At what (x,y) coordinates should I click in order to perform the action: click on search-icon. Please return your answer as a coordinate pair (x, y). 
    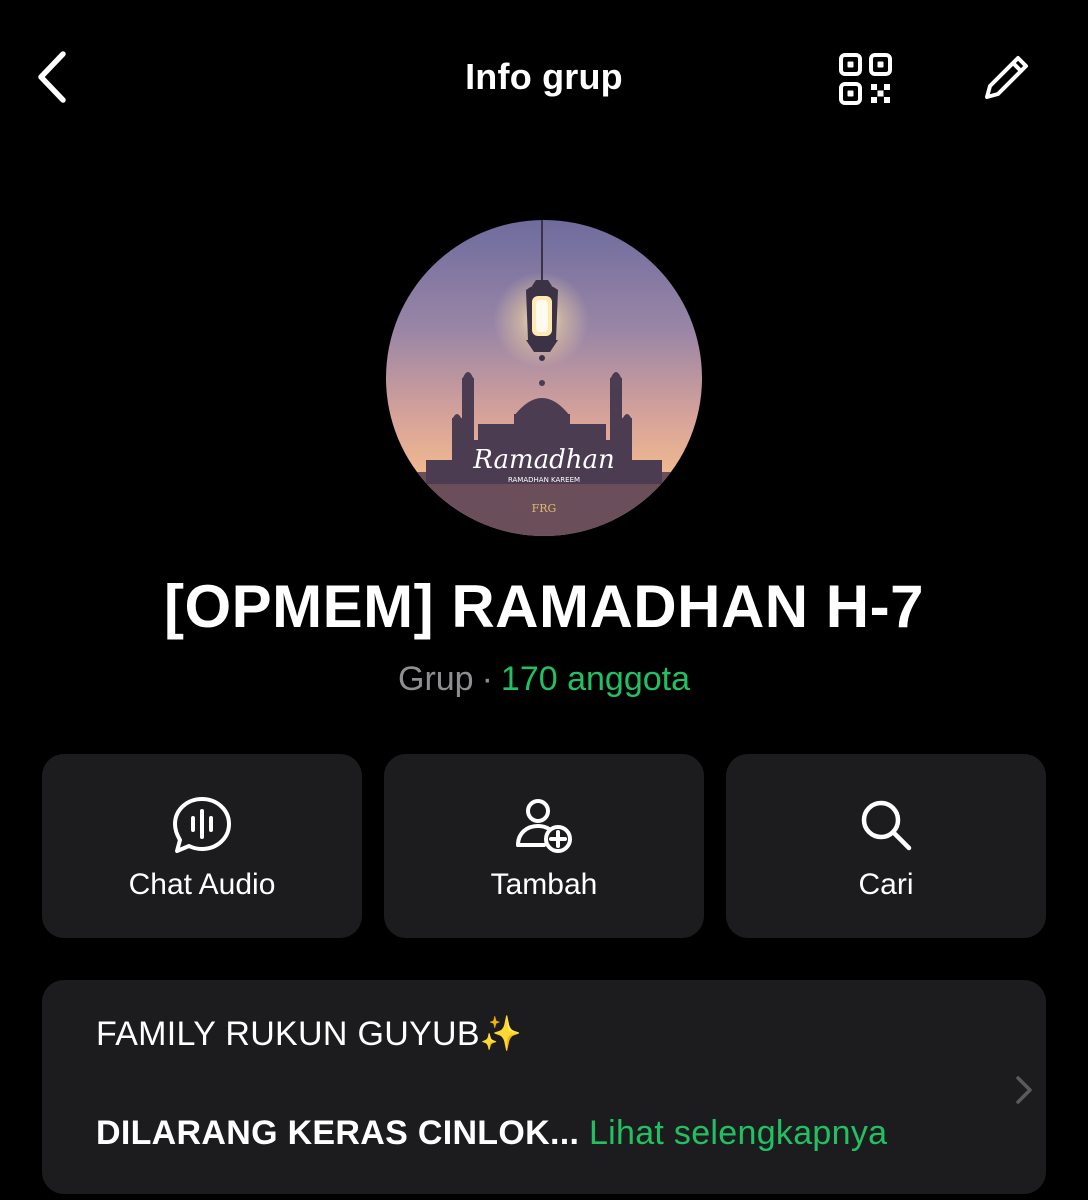
    Looking at the image, I should click on (886, 825).